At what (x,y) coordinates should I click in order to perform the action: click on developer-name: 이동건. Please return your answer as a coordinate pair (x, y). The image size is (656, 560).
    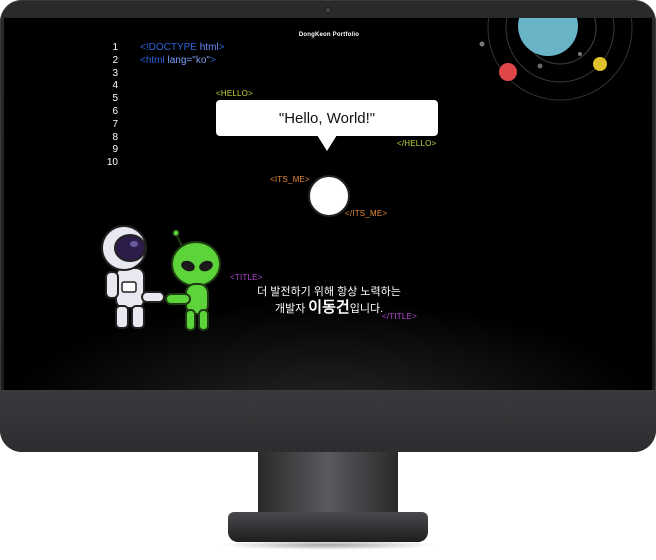
    Looking at the image, I should click on (329, 307).